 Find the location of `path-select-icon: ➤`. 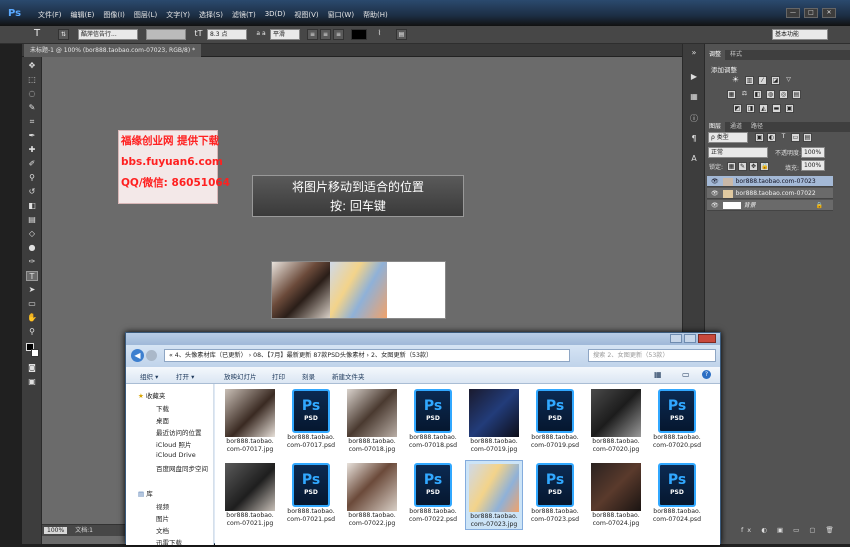

path-select-icon: ➤ is located at coordinates (32, 290).